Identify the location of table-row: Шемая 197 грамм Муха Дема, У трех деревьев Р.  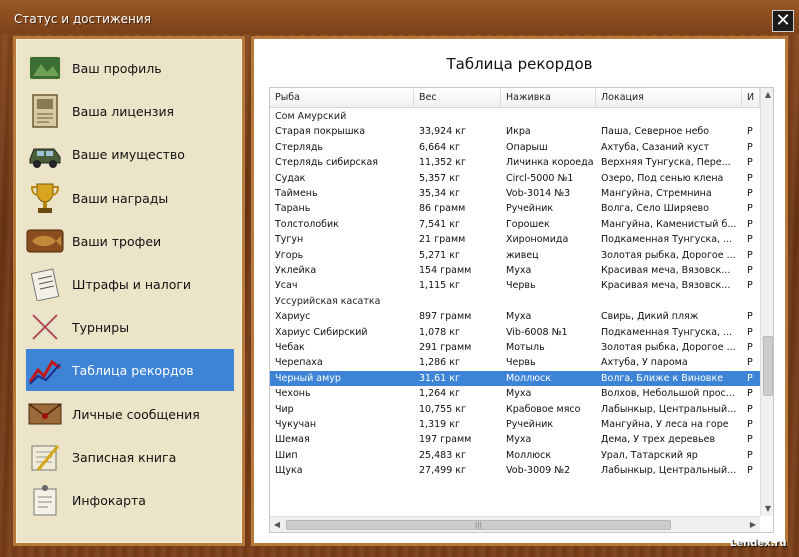
(515, 439).